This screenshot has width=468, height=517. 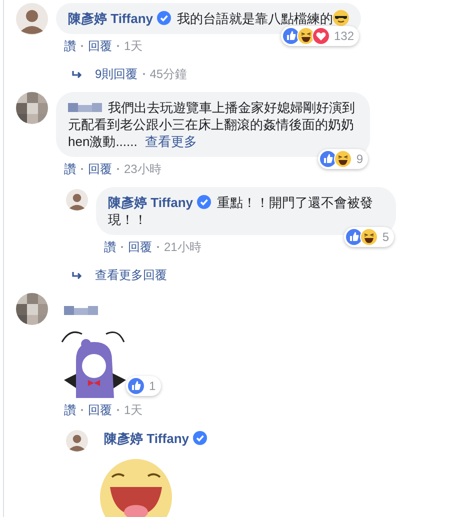 What do you see at coordinates (183, 247) in the screenshot?
I see `timestamp: 21小時` at bounding box center [183, 247].